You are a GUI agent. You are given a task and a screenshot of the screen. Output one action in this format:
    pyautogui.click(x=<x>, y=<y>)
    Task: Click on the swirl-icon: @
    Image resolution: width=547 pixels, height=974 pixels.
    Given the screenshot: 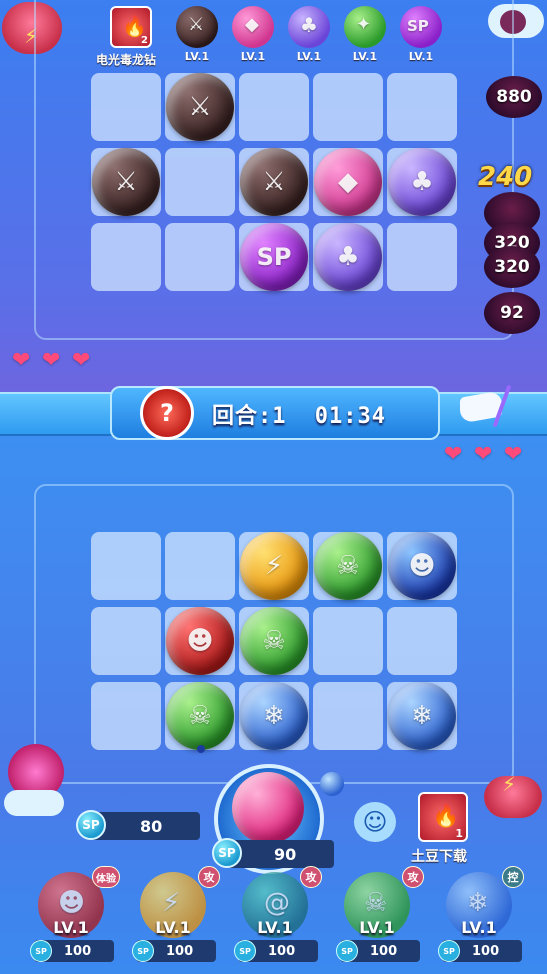 What is the action you would take?
    pyautogui.click(x=277, y=903)
    